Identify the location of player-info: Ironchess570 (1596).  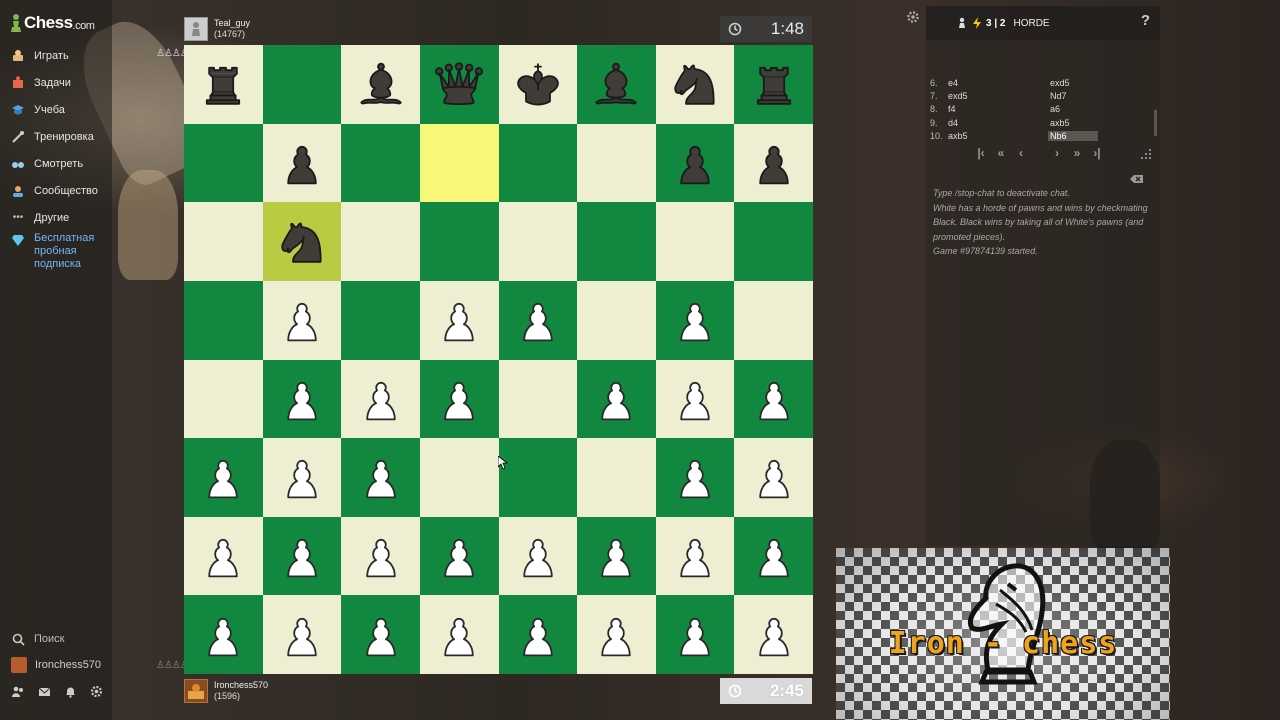
(226, 691).